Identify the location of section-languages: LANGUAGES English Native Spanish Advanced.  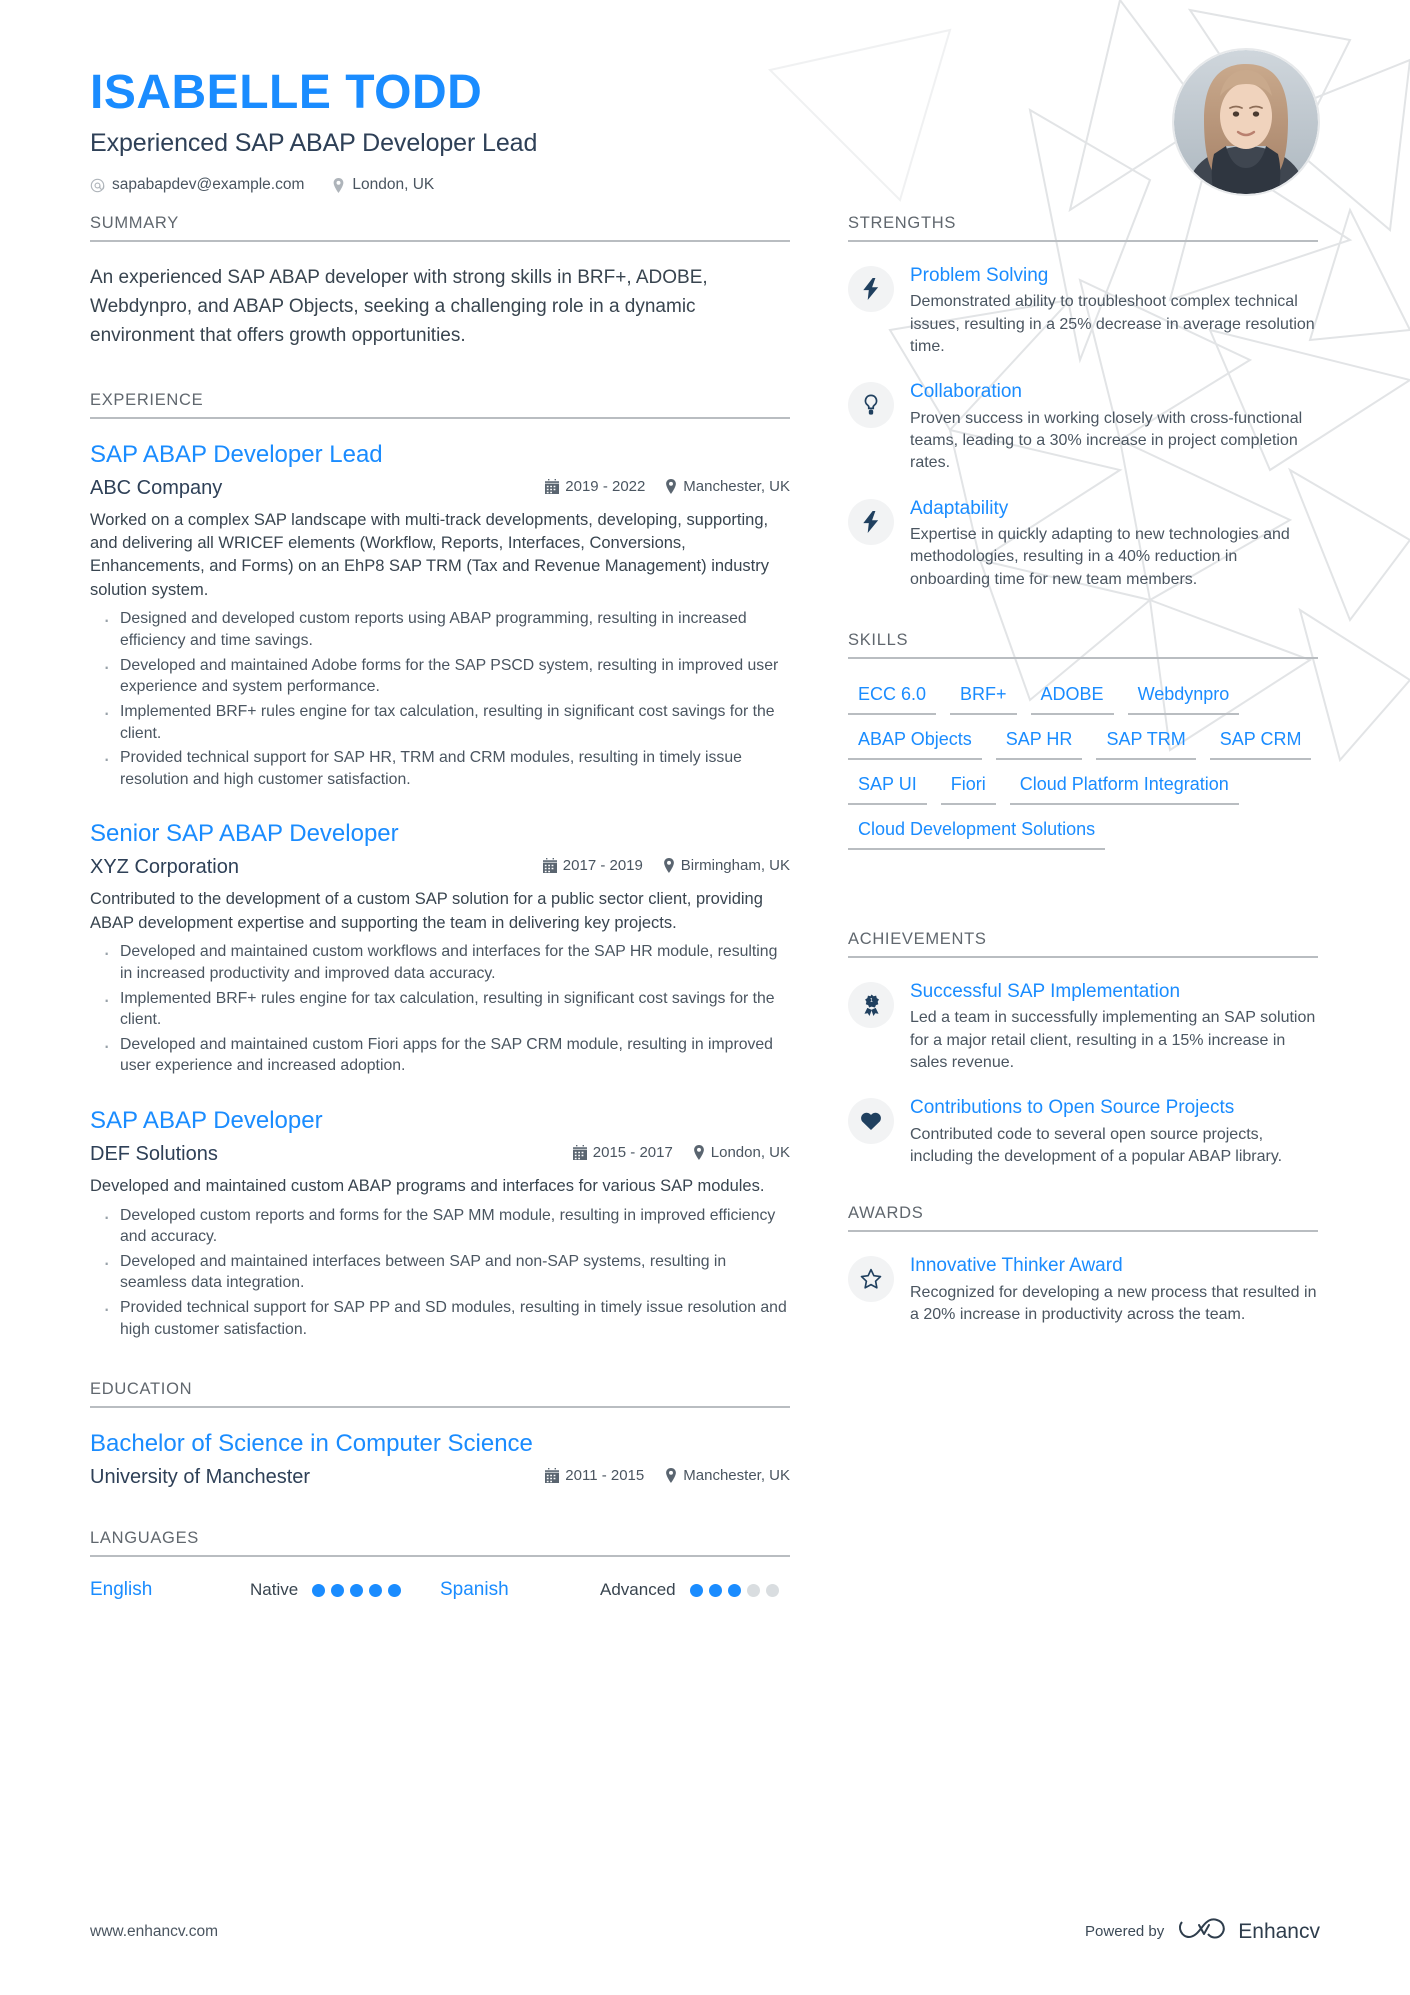
(440, 1565).